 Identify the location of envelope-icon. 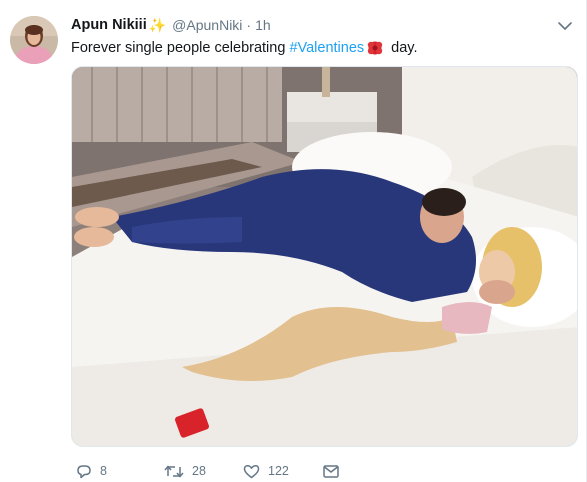
(331, 471).